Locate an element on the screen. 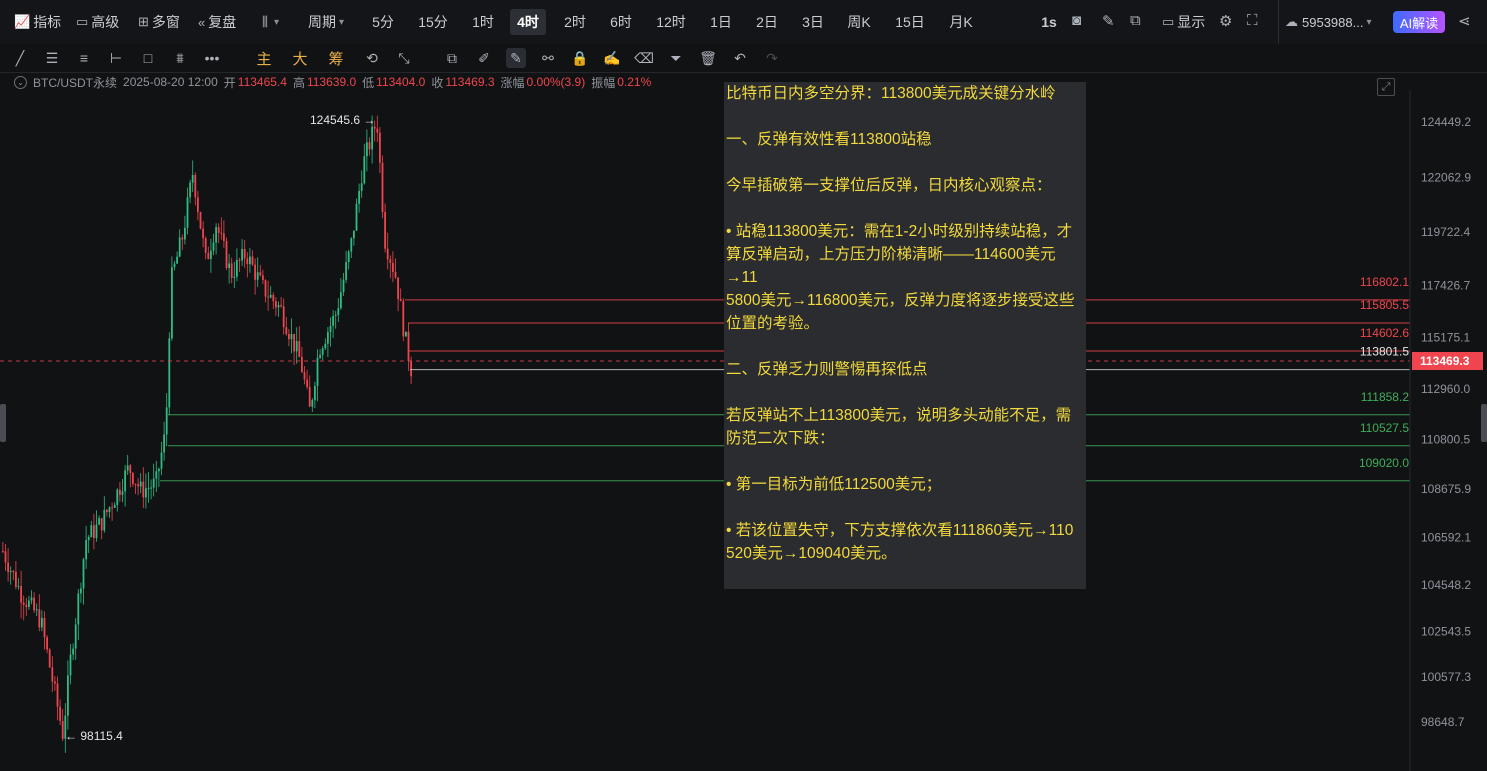  timeframe-monthly: 月K is located at coordinates (961, 22).